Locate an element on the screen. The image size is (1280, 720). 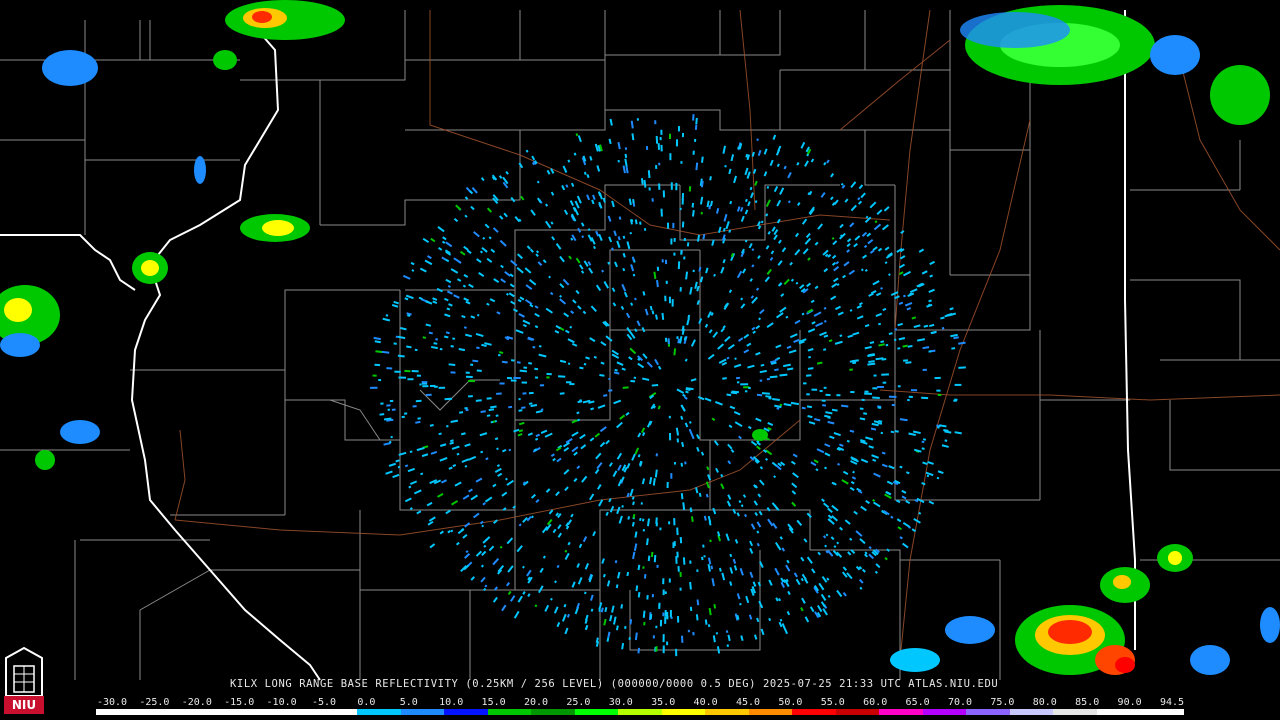
scale-tick-label: 35.0 is located at coordinates (663, 702).